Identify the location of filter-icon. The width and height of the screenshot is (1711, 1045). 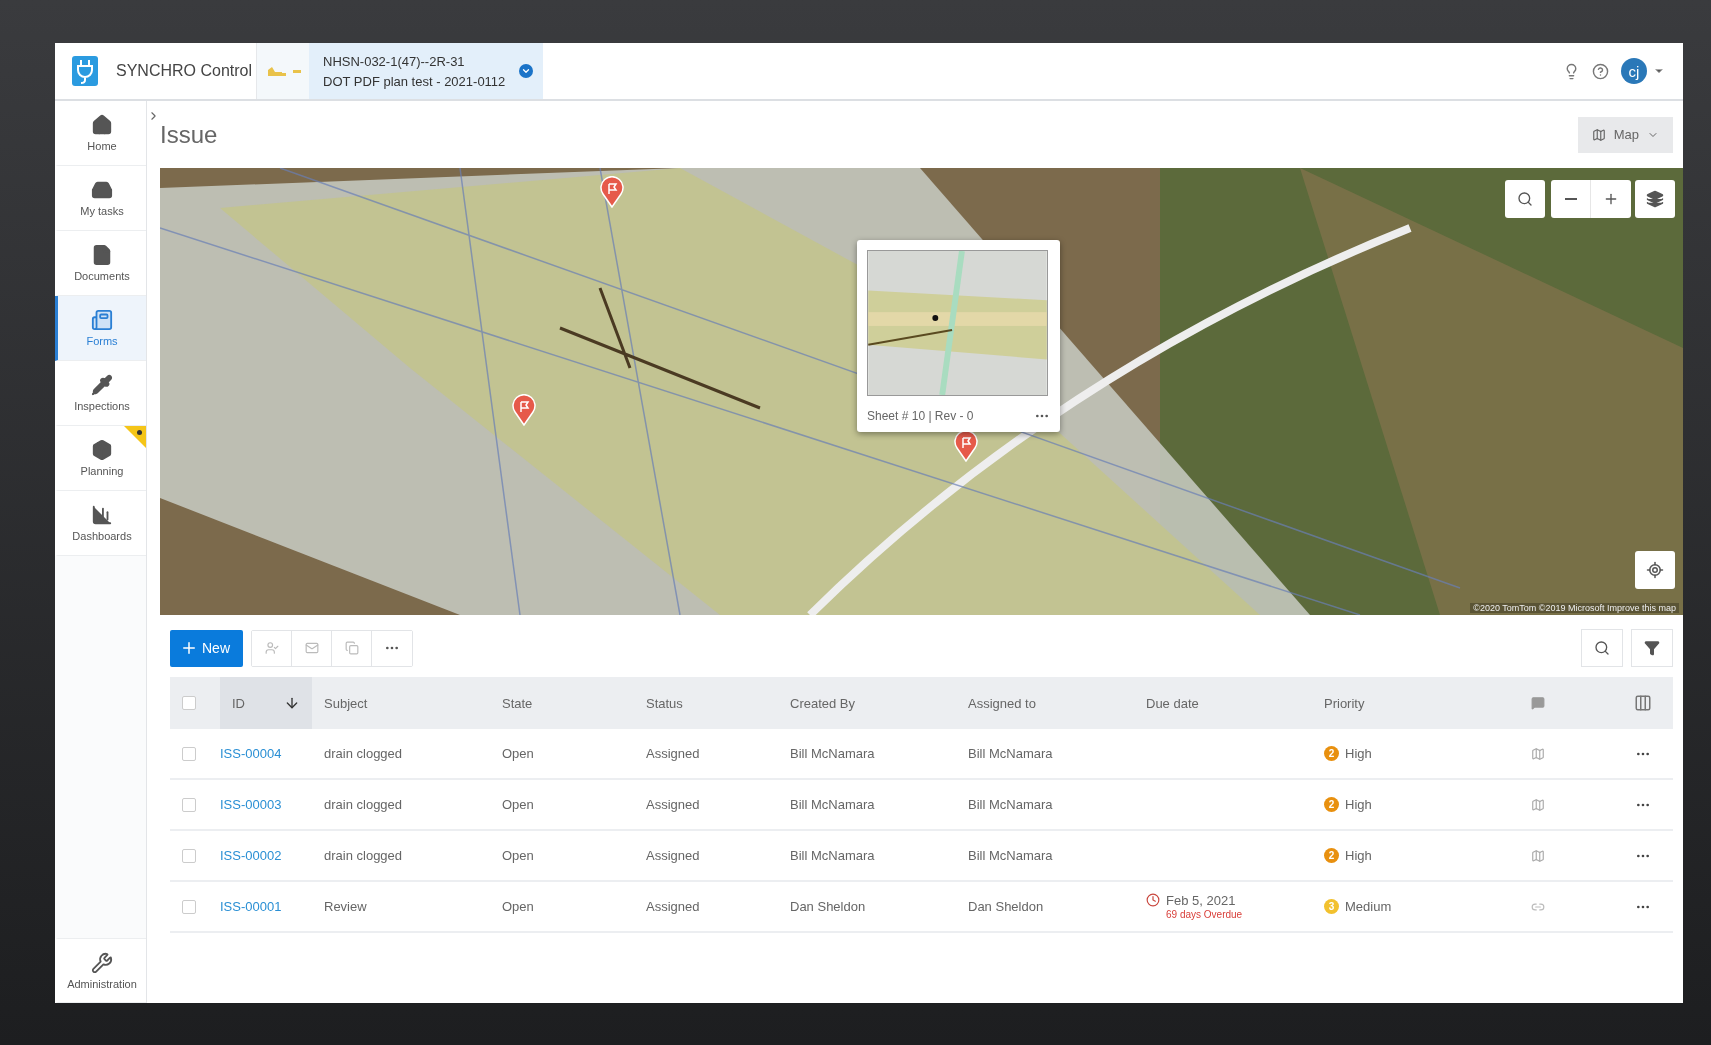
(1652, 648).